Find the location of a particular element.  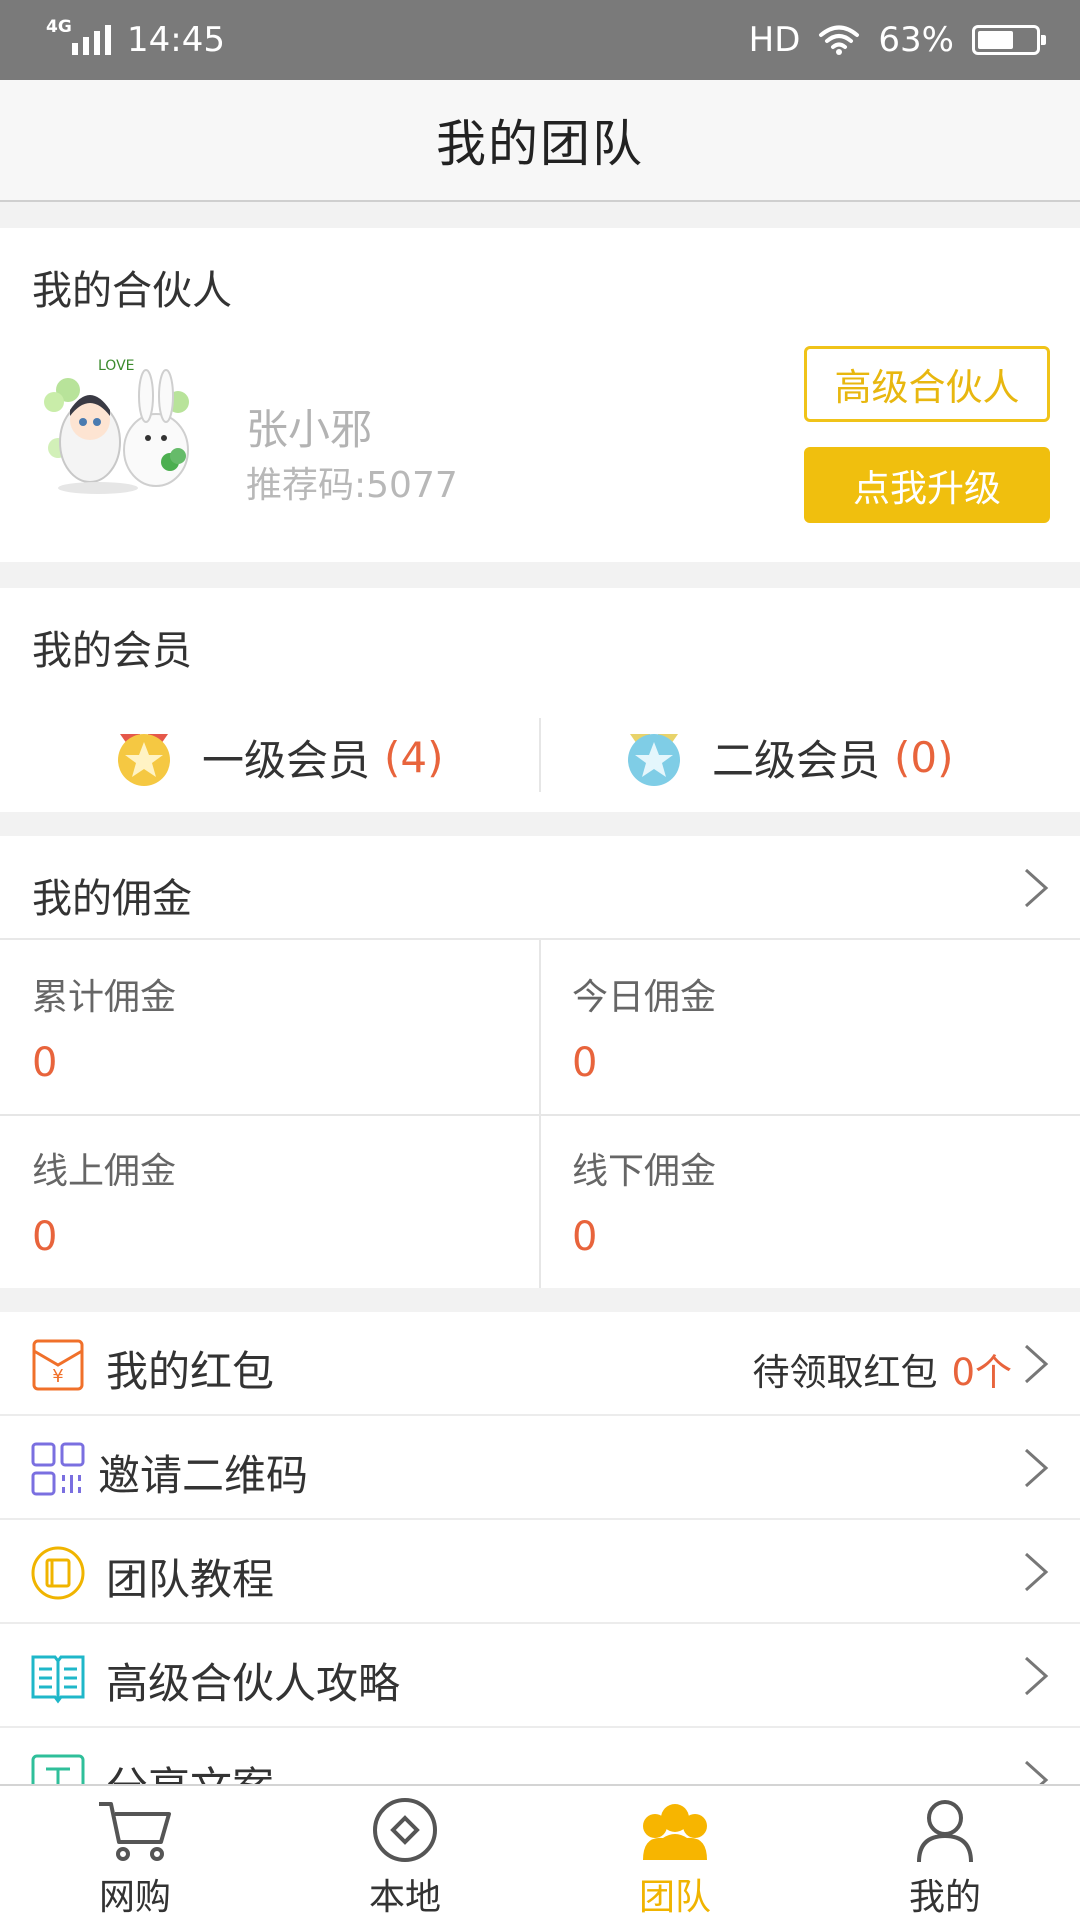

commission-section-title: 我的佣金 is located at coordinates (112, 899).